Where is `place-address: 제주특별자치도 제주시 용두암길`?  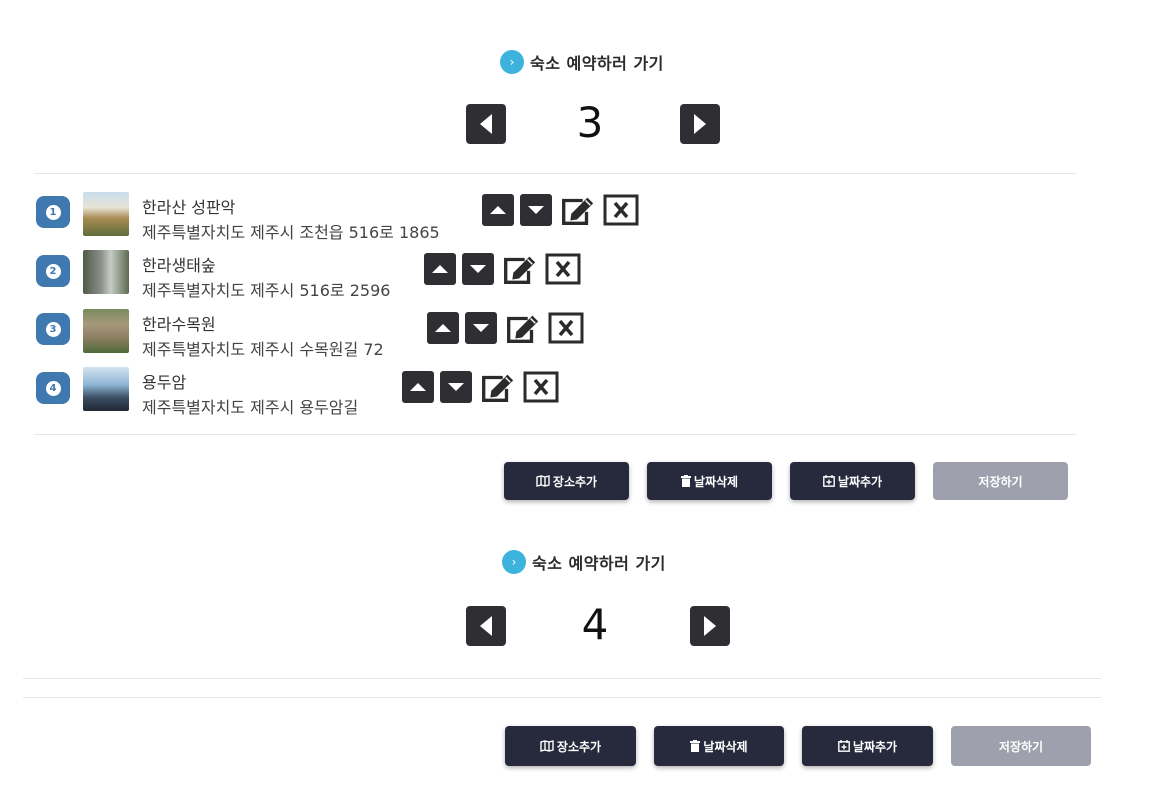 place-address: 제주특별자치도 제주시 용두암길 is located at coordinates (250, 407).